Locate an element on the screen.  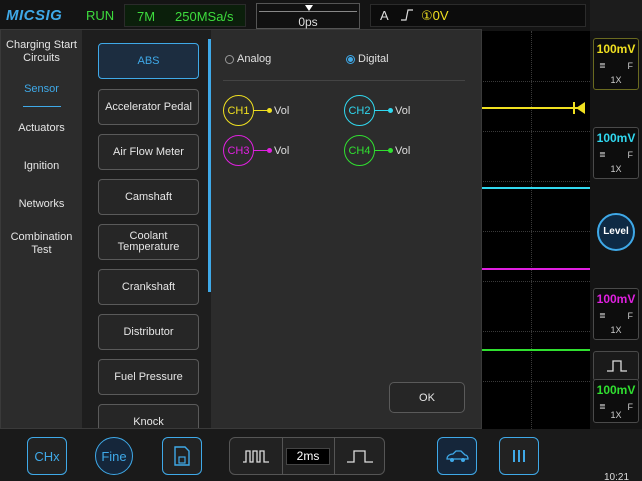
analog-radio: Analog is located at coordinates (248, 59).